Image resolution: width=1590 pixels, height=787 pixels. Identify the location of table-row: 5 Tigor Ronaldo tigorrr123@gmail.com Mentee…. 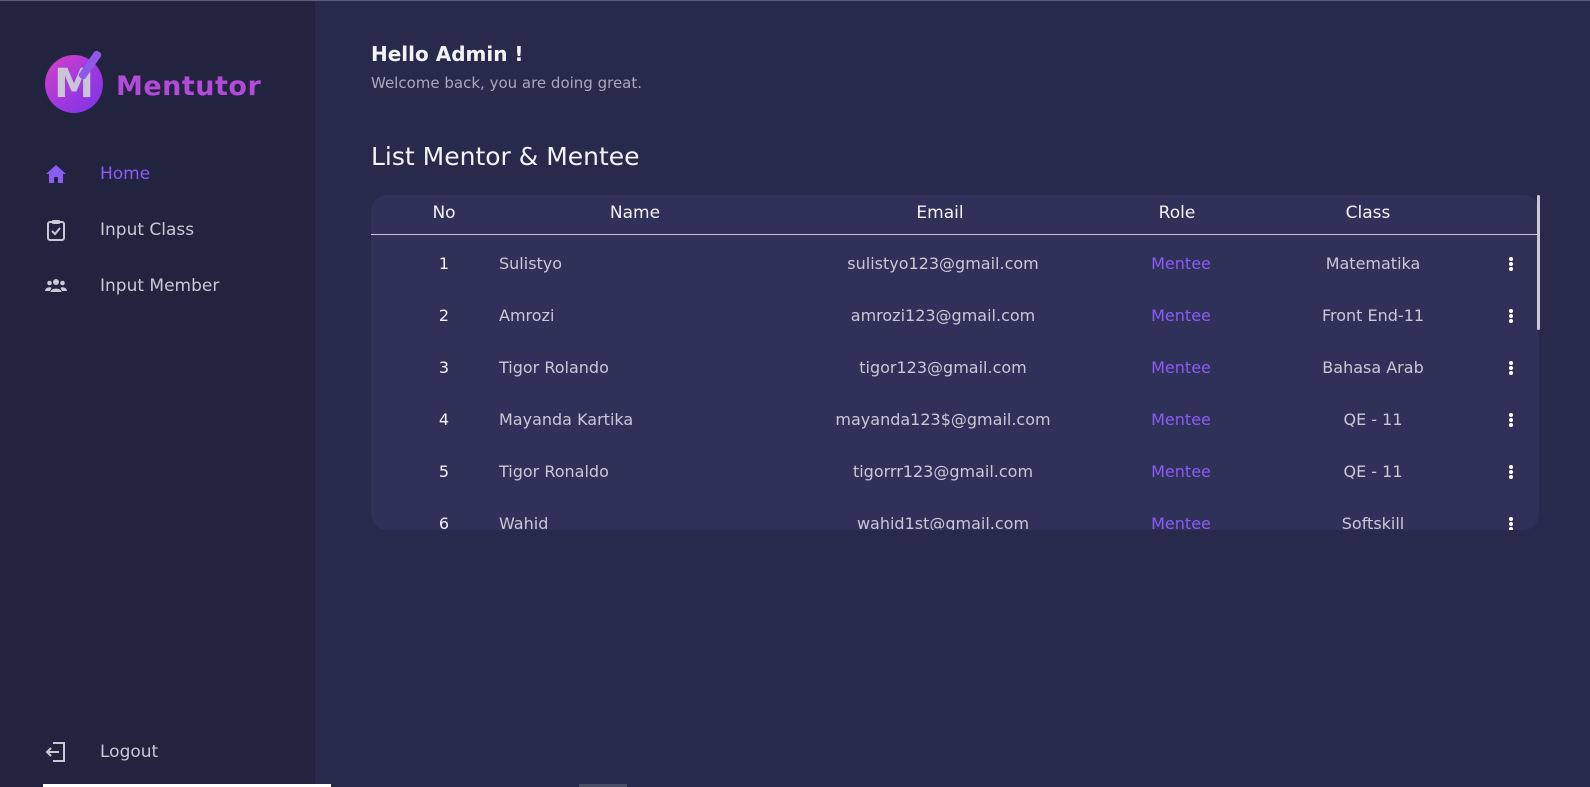
(955, 474).